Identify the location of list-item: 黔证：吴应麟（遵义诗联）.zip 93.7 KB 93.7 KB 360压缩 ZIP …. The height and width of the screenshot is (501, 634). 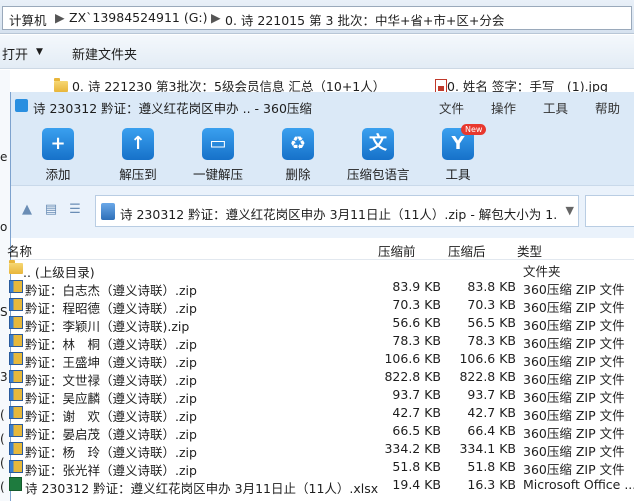
(321, 396).